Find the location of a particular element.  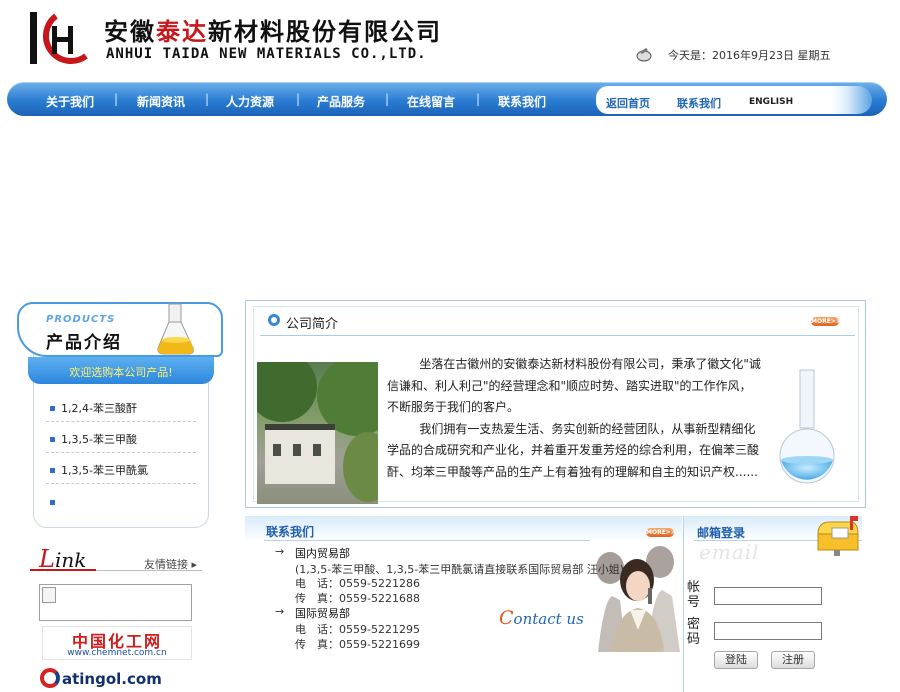

company-name-cn-brand: 泰达 is located at coordinates (182, 31).